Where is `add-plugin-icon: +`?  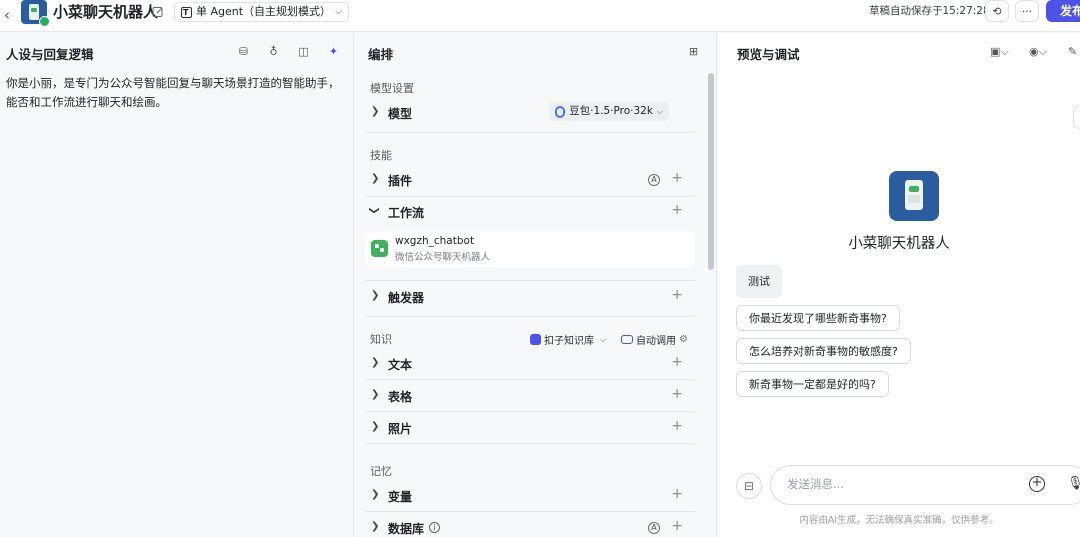 add-plugin-icon: + is located at coordinates (677, 178).